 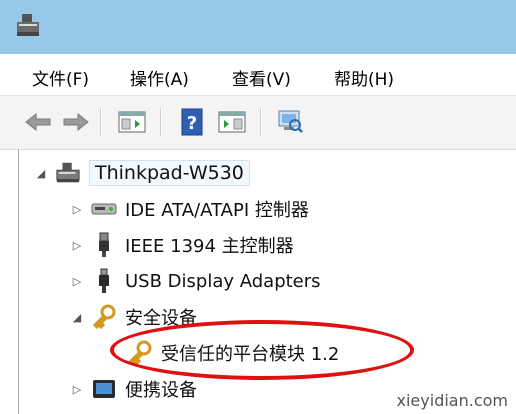 I want to click on firewire-icon, so click(x=104, y=245).